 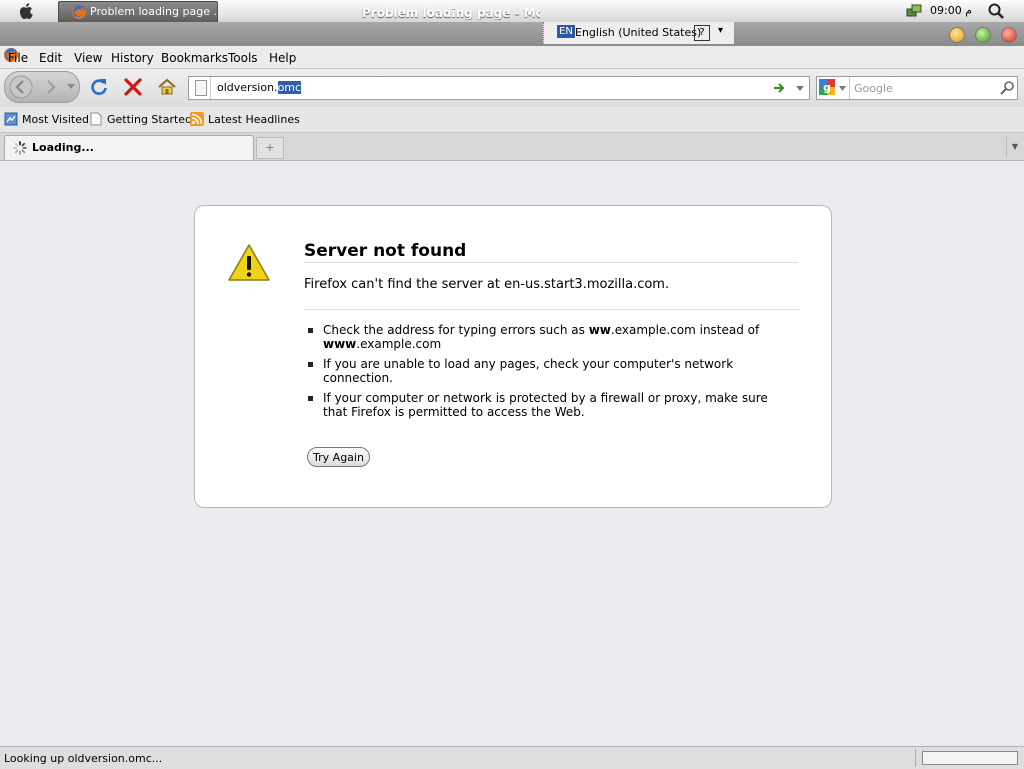 What do you see at coordinates (20, 148) in the screenshot?
I see `loading-spinner-icon` at bounding box center [20, 148].